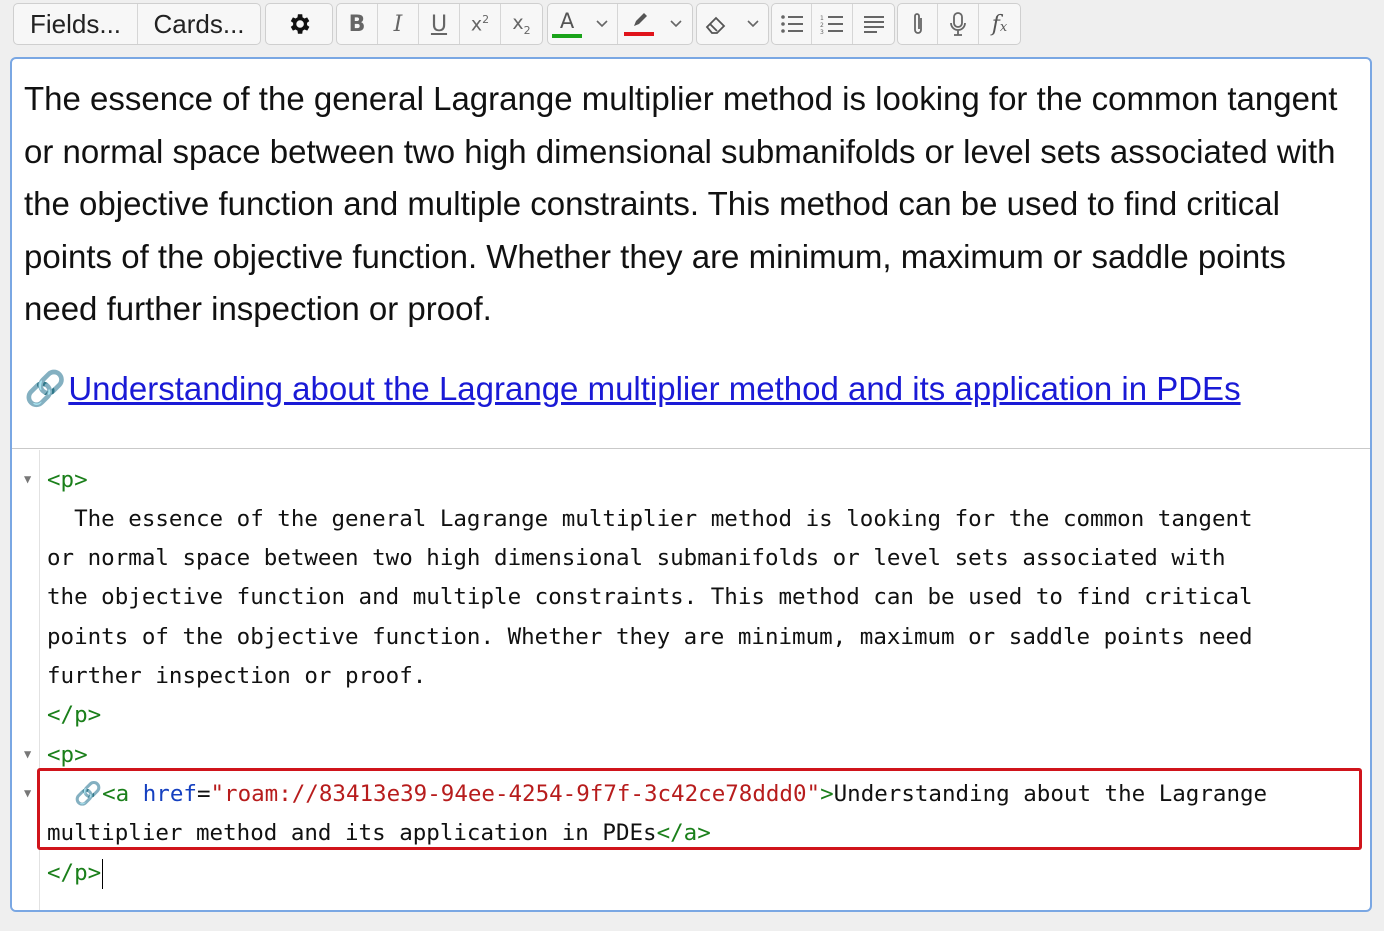 This screenshot has height=931, width=1384. I want to click on eraser-group, so click(732, 24).